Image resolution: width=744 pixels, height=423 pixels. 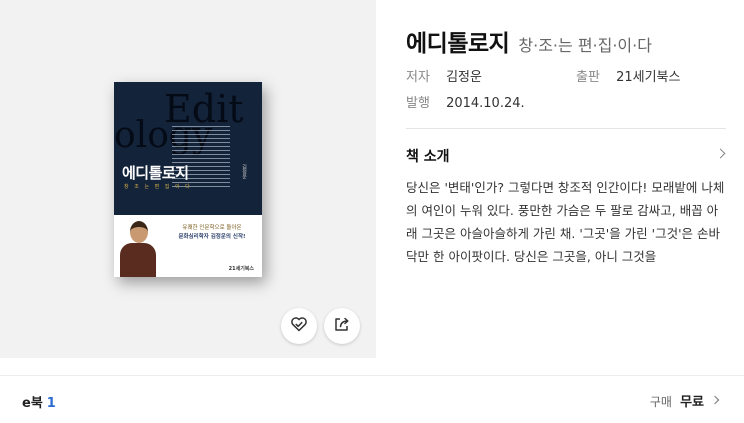 What do you see at coordinates (212, 236) in the screenshot?
I see `cover-quote-line2: 문화심리학자 김정운의 신작!` at bounding box center [212, 236].